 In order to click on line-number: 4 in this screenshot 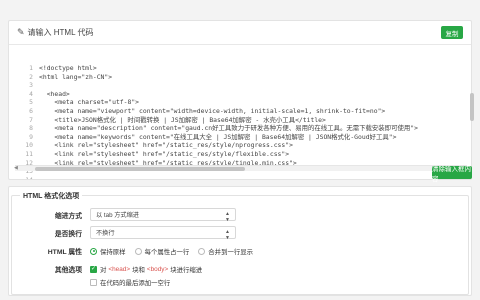, I will do `click(31, 93)`.